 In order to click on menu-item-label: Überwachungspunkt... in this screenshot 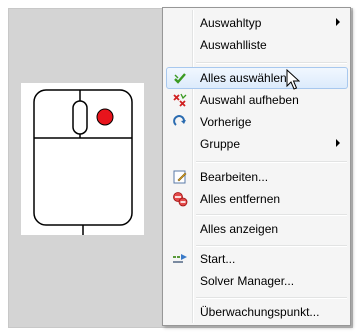, I will do `click(260, 312)`.